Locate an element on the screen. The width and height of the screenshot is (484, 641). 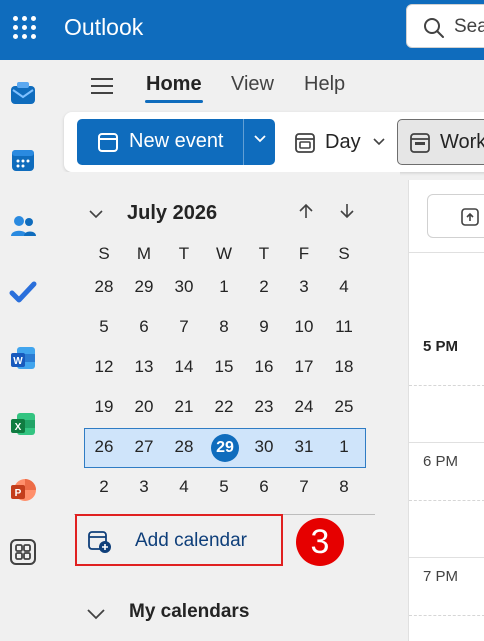
calendar-day: 11 is located at coordinates (344, 327).